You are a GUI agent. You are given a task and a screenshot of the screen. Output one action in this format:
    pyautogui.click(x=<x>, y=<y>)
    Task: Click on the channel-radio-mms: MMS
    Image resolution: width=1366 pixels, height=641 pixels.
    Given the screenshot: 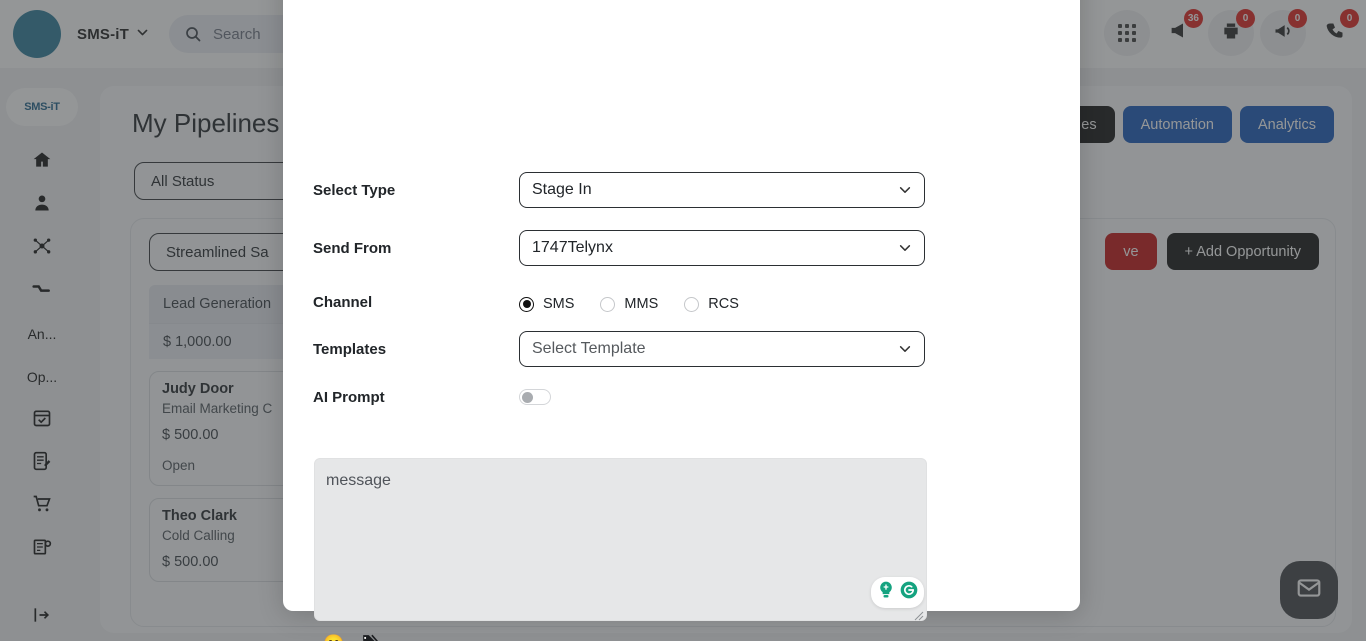 What is the action you would take?
    pyautogui.click(x=629, y=304)
    